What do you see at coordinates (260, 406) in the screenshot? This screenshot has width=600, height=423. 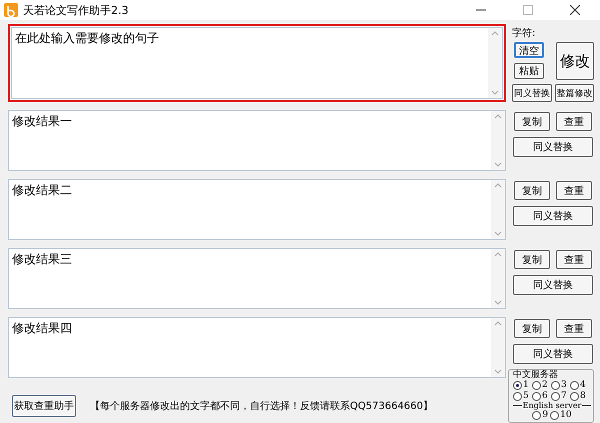 I see `notice-text: 【每个服务器修改出的文字都不同，自行选择！反馈请联系QQ573664660】` at bounding box center [260, 406].